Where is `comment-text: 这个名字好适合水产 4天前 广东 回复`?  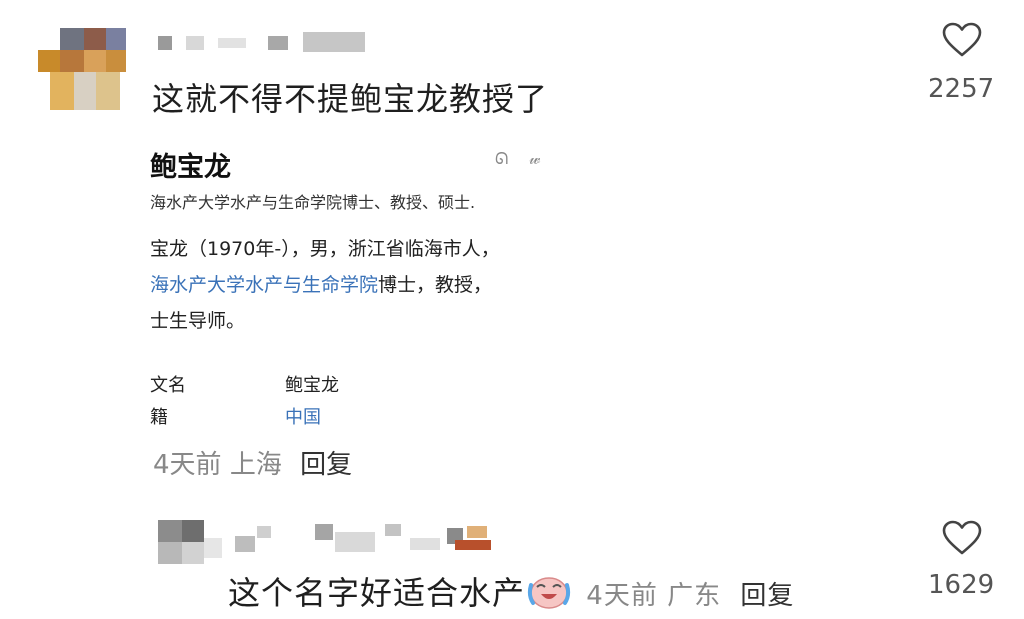
comment-text: 这个名字好适合水产 4天前 广东 回复 is located at coordinates (511, 592).